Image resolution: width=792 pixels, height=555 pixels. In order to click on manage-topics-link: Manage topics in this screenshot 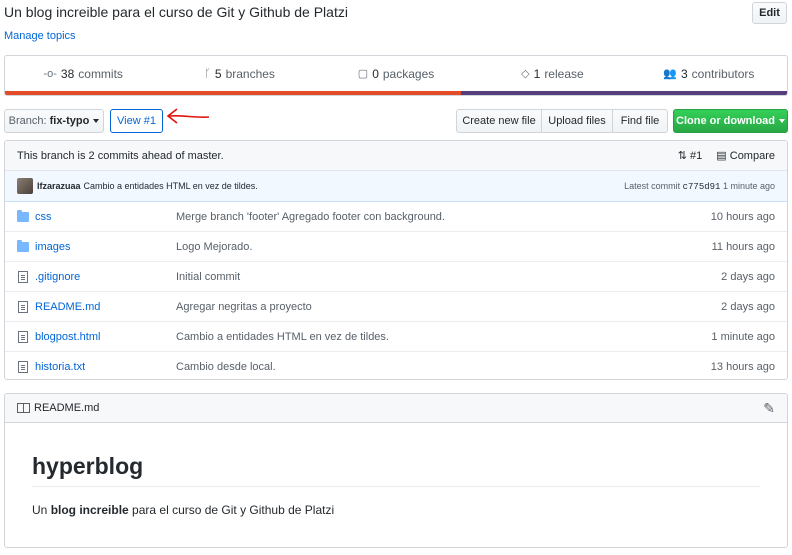, I will do `click(40, 36)`.